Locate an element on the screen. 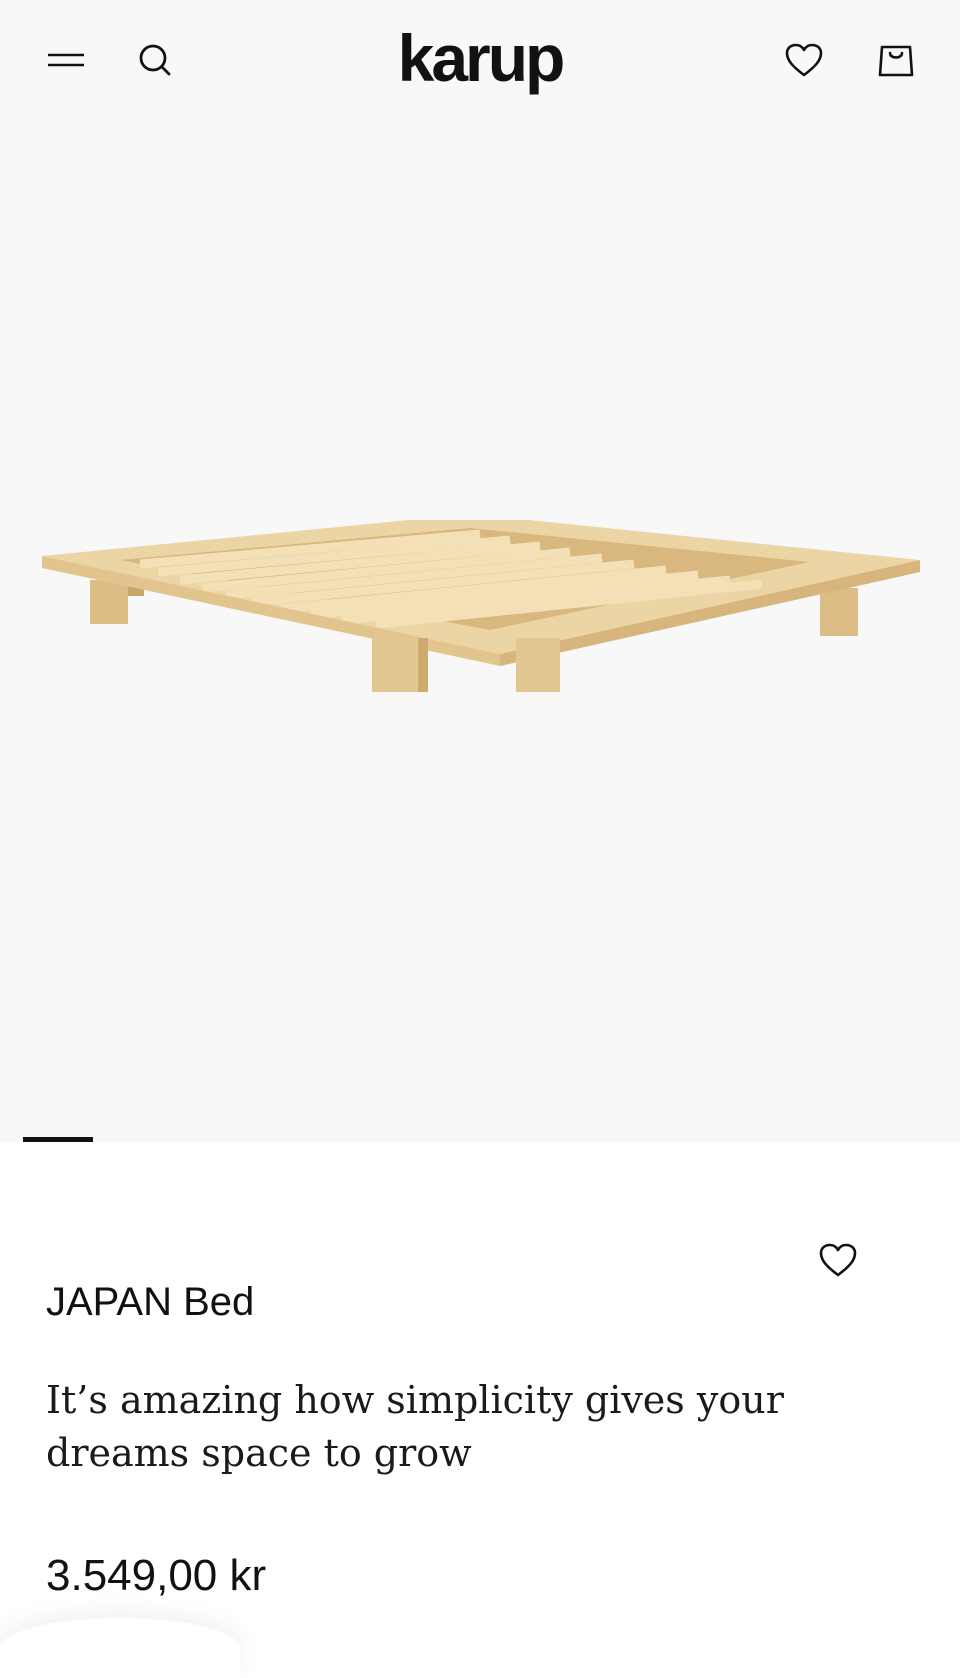  floating-button-edge is located at coordinates (120, 1648).